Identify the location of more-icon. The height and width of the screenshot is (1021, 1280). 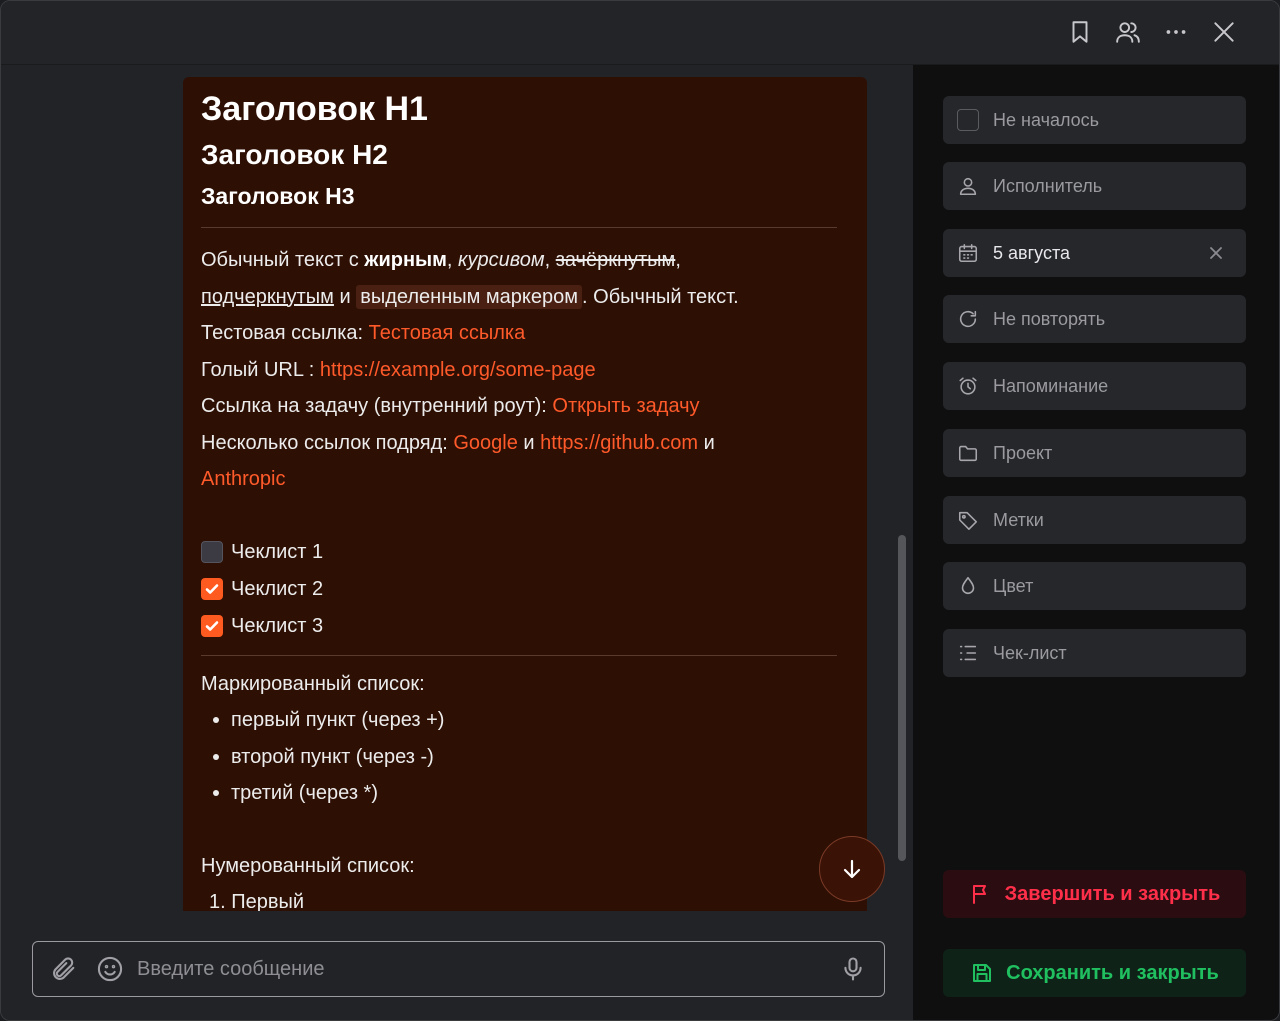
(1176, 32).